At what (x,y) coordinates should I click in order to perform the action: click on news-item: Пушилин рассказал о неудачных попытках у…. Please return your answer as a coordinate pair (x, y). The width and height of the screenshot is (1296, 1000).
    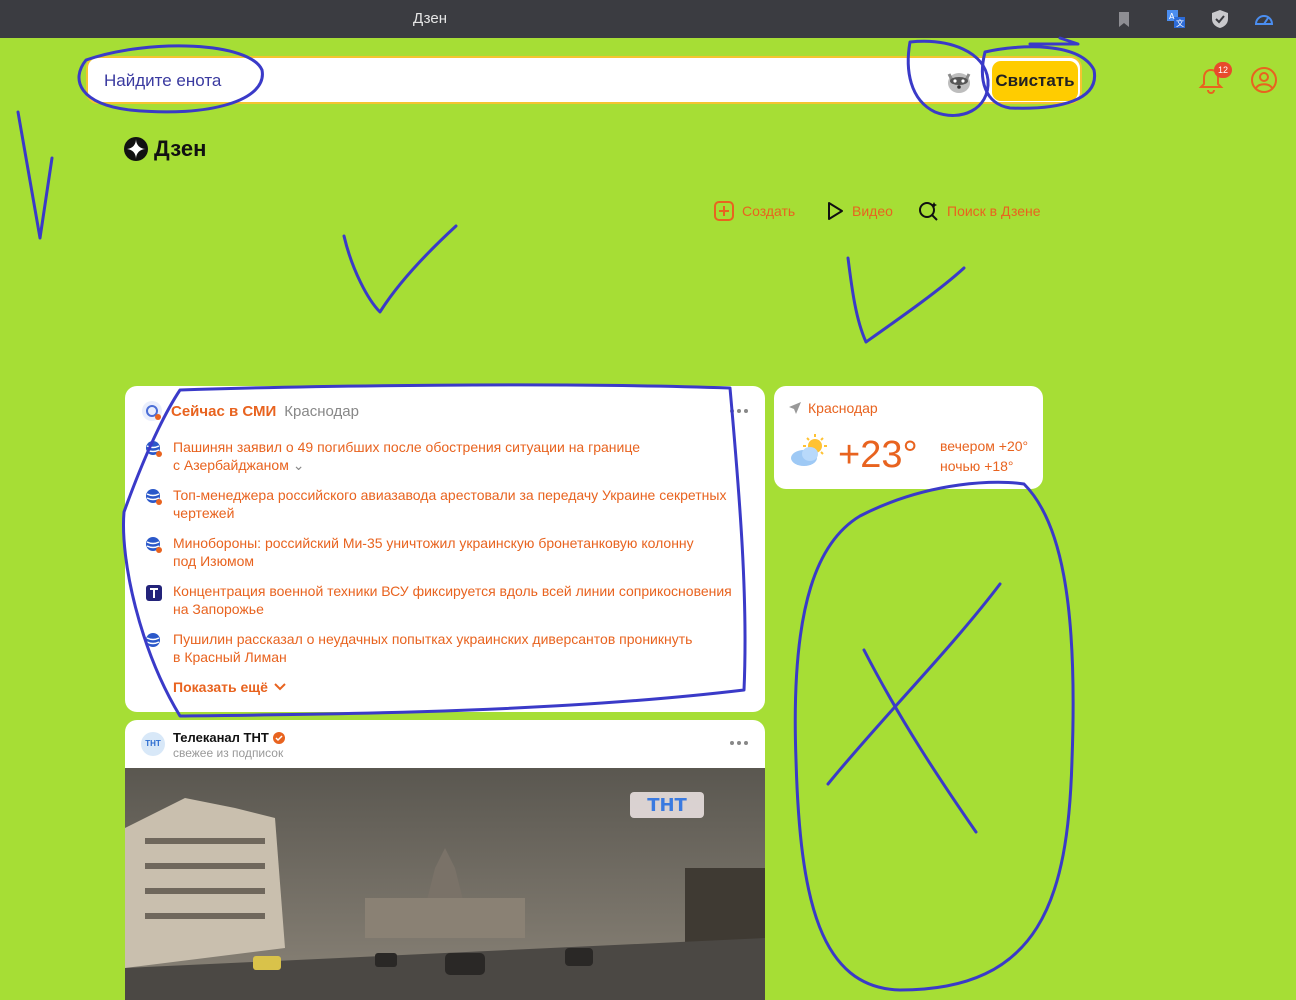
    Looking at the image, I should click on (440, 648).